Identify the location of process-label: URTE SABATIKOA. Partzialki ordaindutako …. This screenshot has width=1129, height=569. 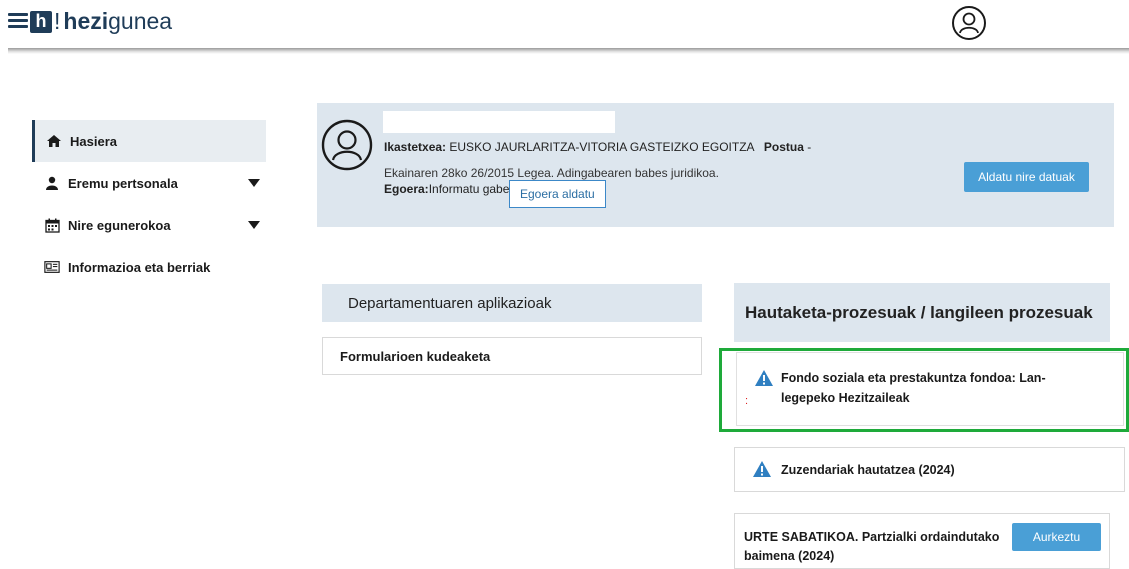
(872, 546).